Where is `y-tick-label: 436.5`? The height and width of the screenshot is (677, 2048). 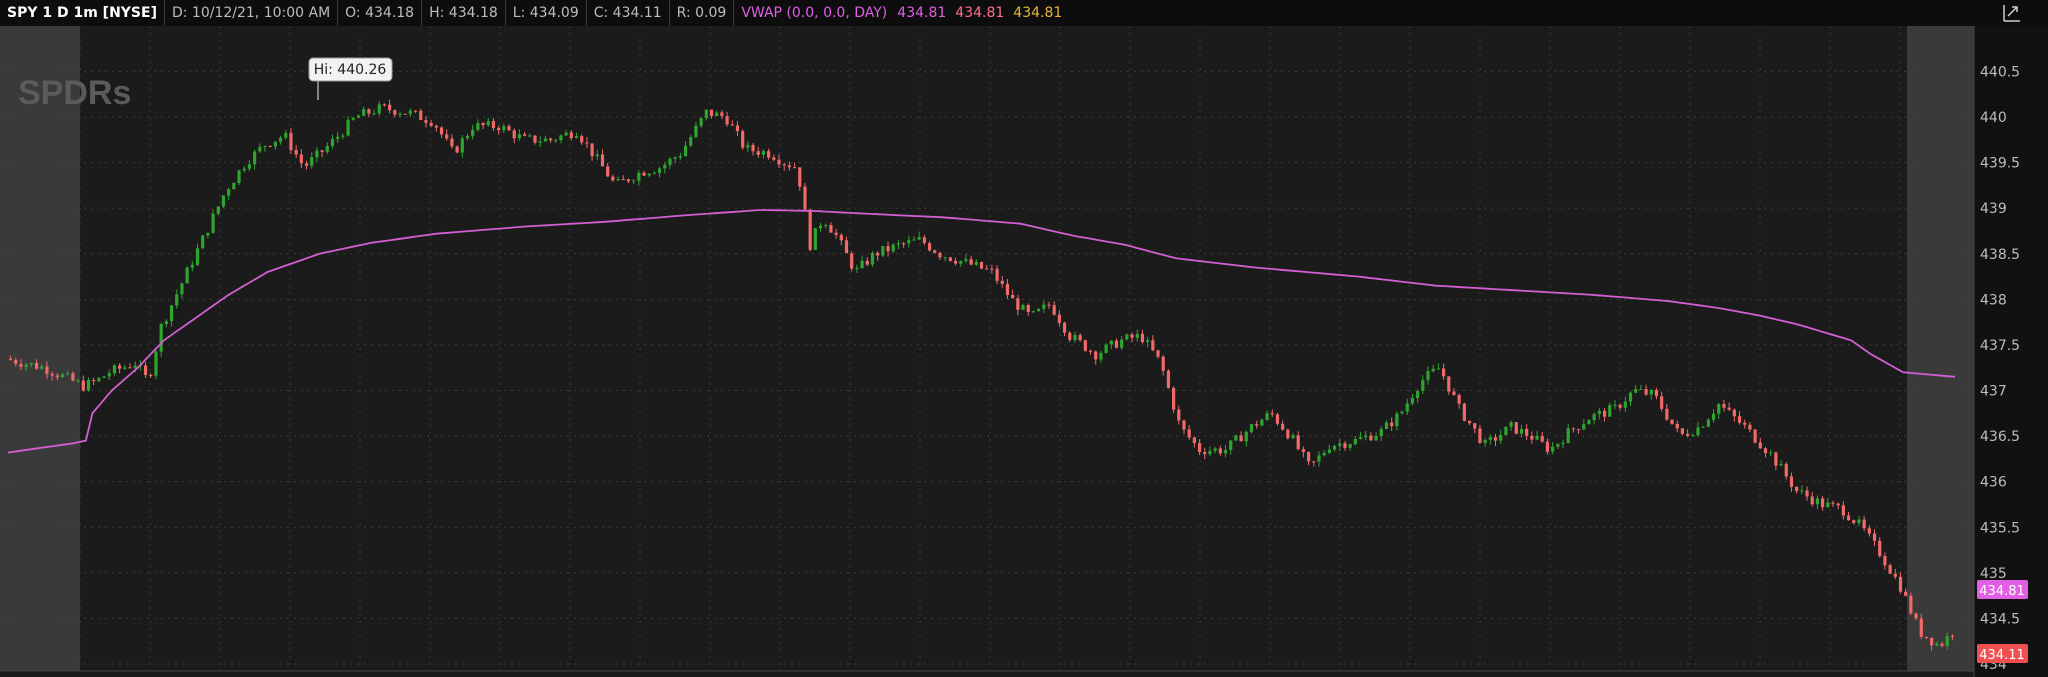
y-tick-label: 436.5 is located at coordinates (2000, 437).